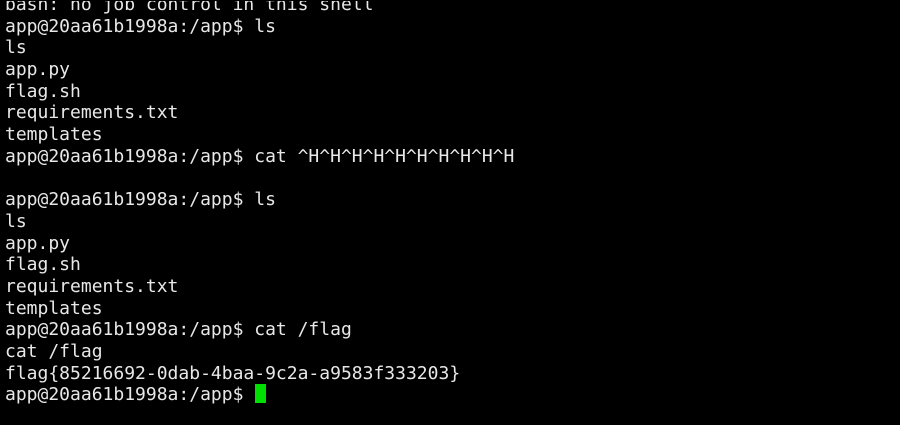  Describe the element at coordinates (452, 395) in the screenshot. I see `prompt-line: app@20aa61b1998a:/app$` at that location.